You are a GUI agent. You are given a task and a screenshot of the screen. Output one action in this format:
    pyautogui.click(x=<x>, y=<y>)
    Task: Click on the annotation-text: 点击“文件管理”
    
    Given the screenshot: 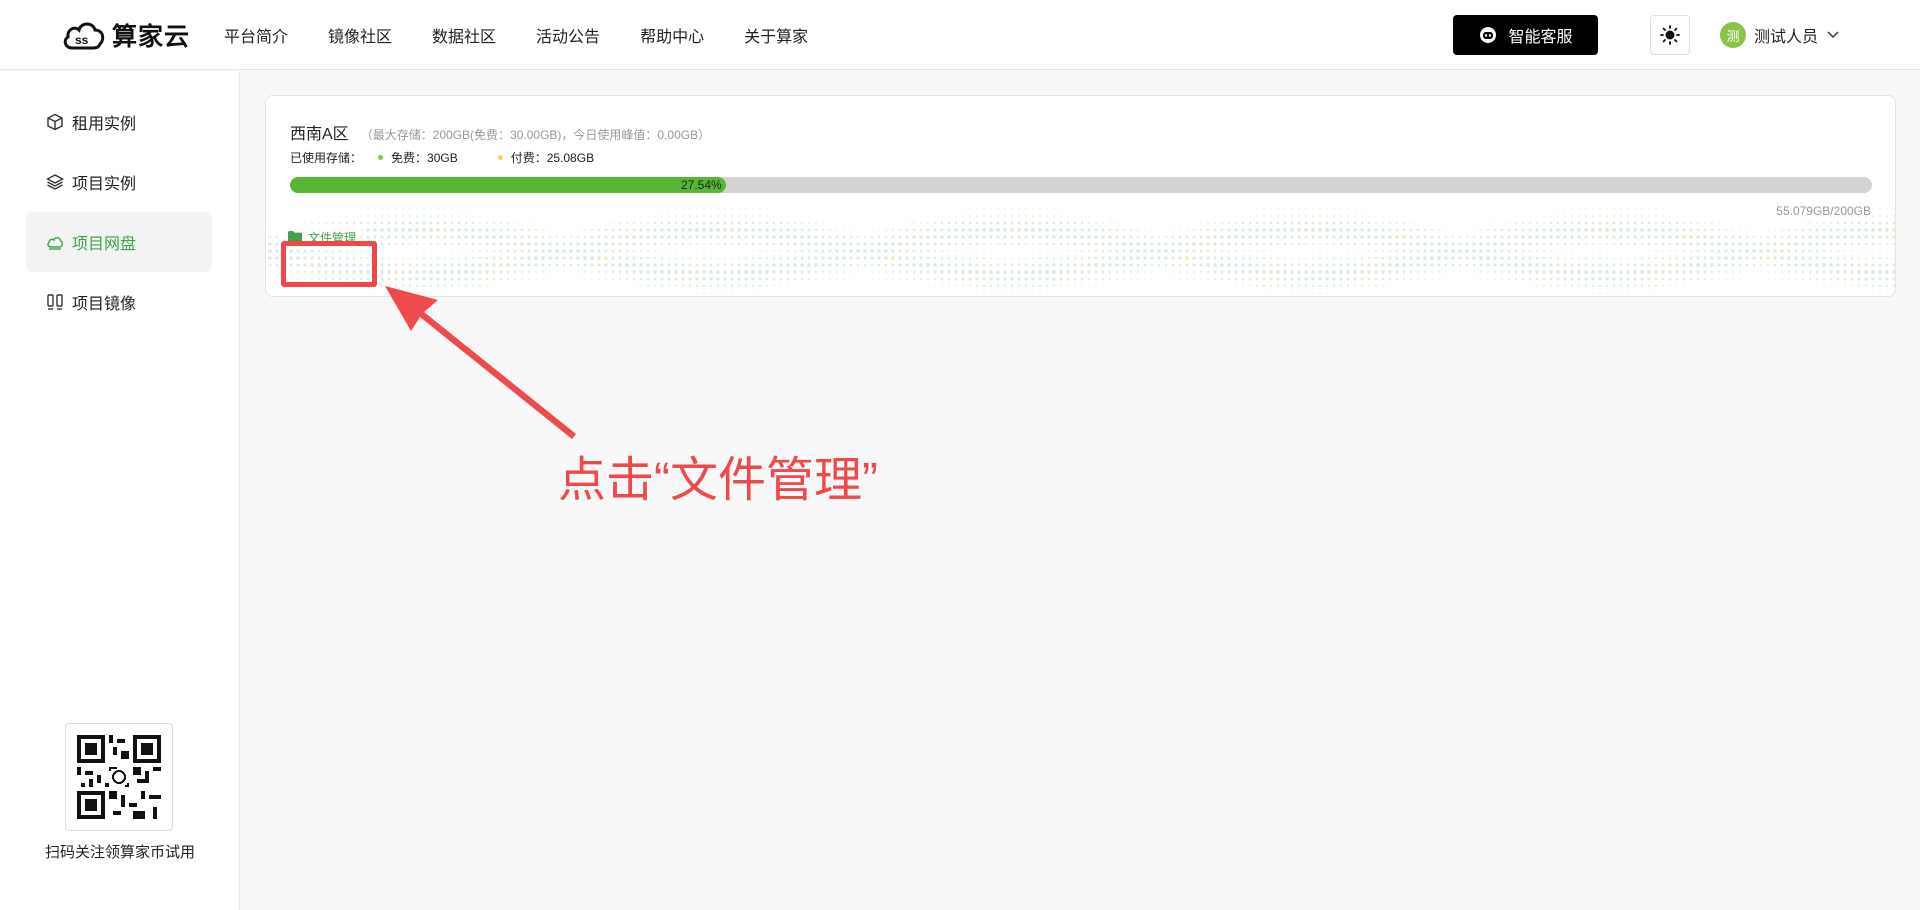 What is the action you would take?
    pyautogui.click(x=718, y=480)
    